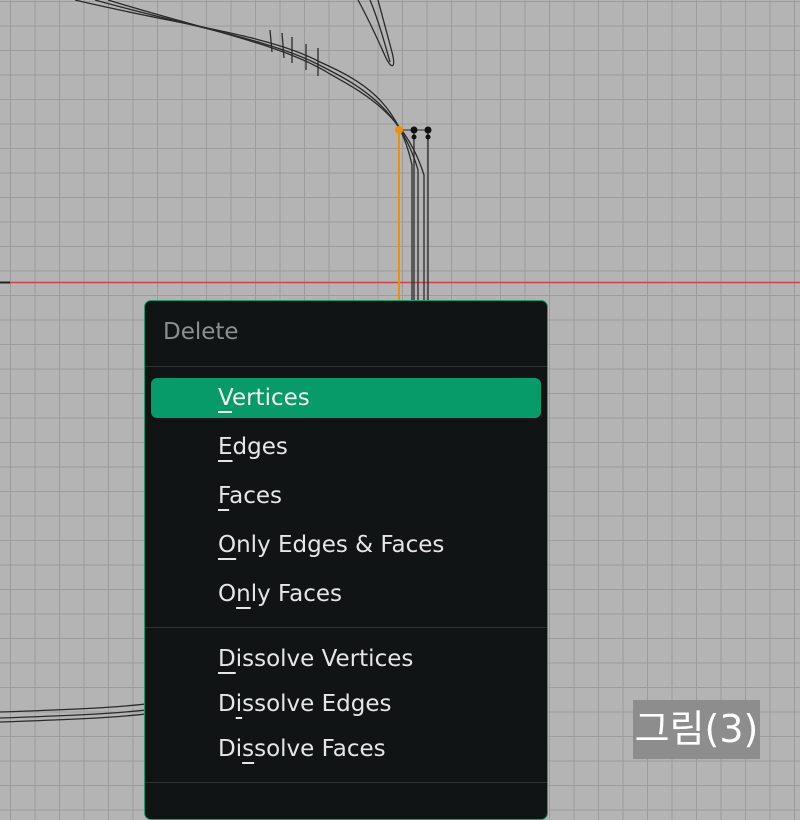  I want to click on menu-item-label-prefix: O, so click(227, 594).